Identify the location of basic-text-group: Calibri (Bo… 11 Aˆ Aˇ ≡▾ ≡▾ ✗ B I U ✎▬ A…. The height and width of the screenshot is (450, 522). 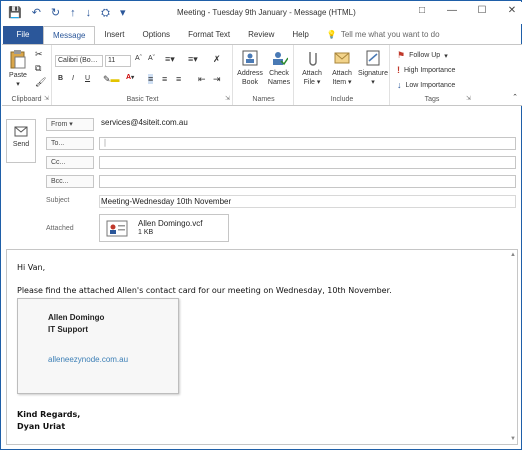
(143, 75).